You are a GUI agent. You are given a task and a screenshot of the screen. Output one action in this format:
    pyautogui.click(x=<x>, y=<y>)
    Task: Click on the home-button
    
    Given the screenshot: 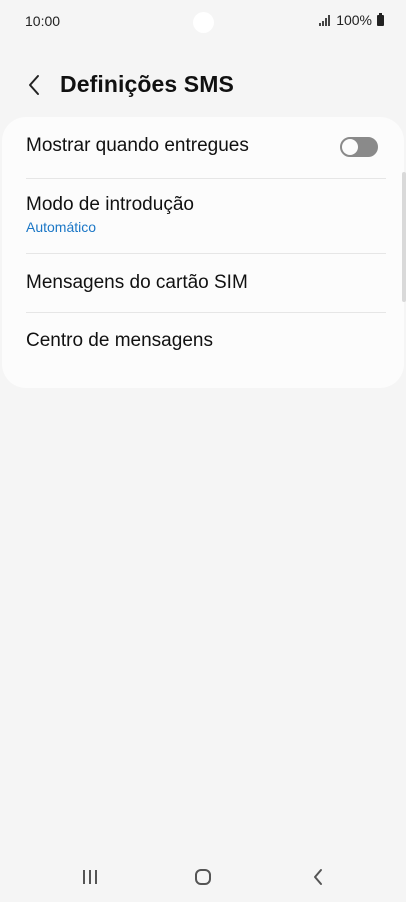 What is the action you would take?
    pyautogui.click(x=203, y=877)
    